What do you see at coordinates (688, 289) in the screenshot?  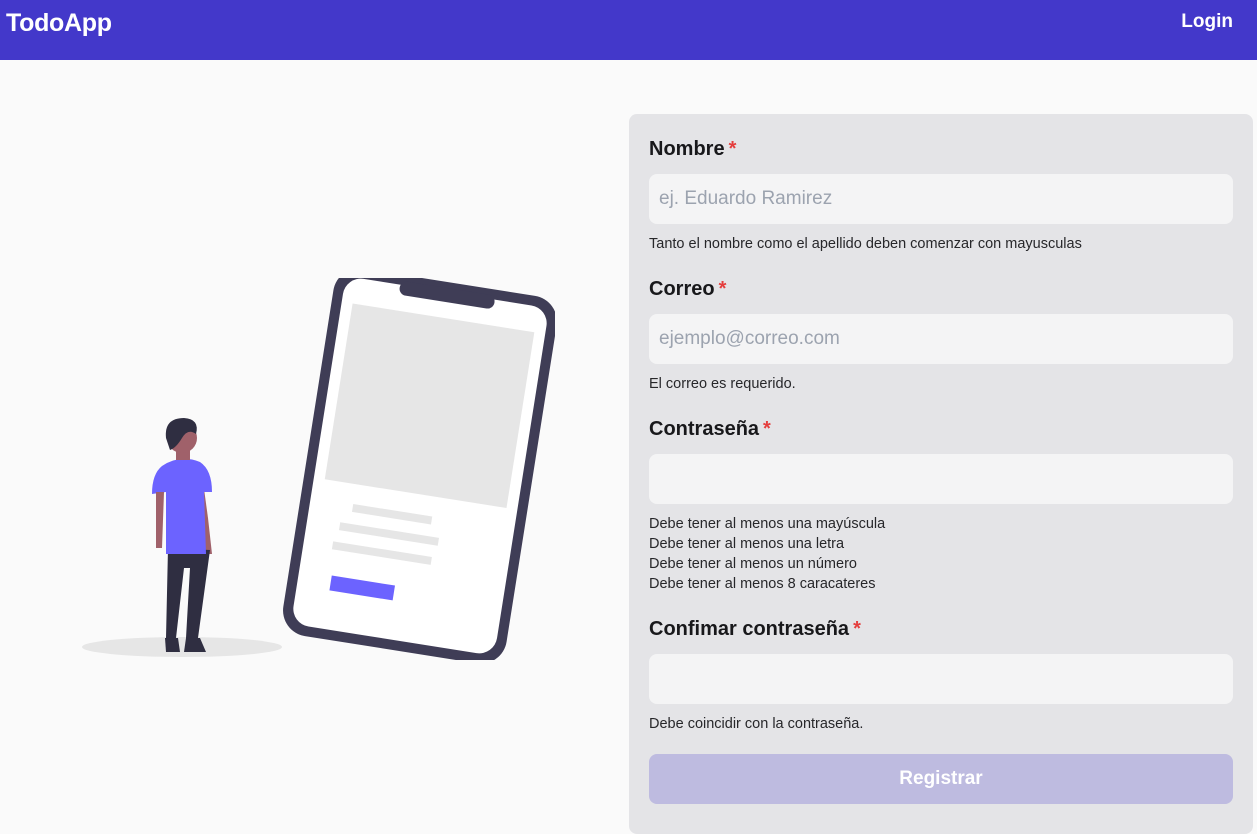 I see `email-label: Correo *` at bounding box center [688, 289].